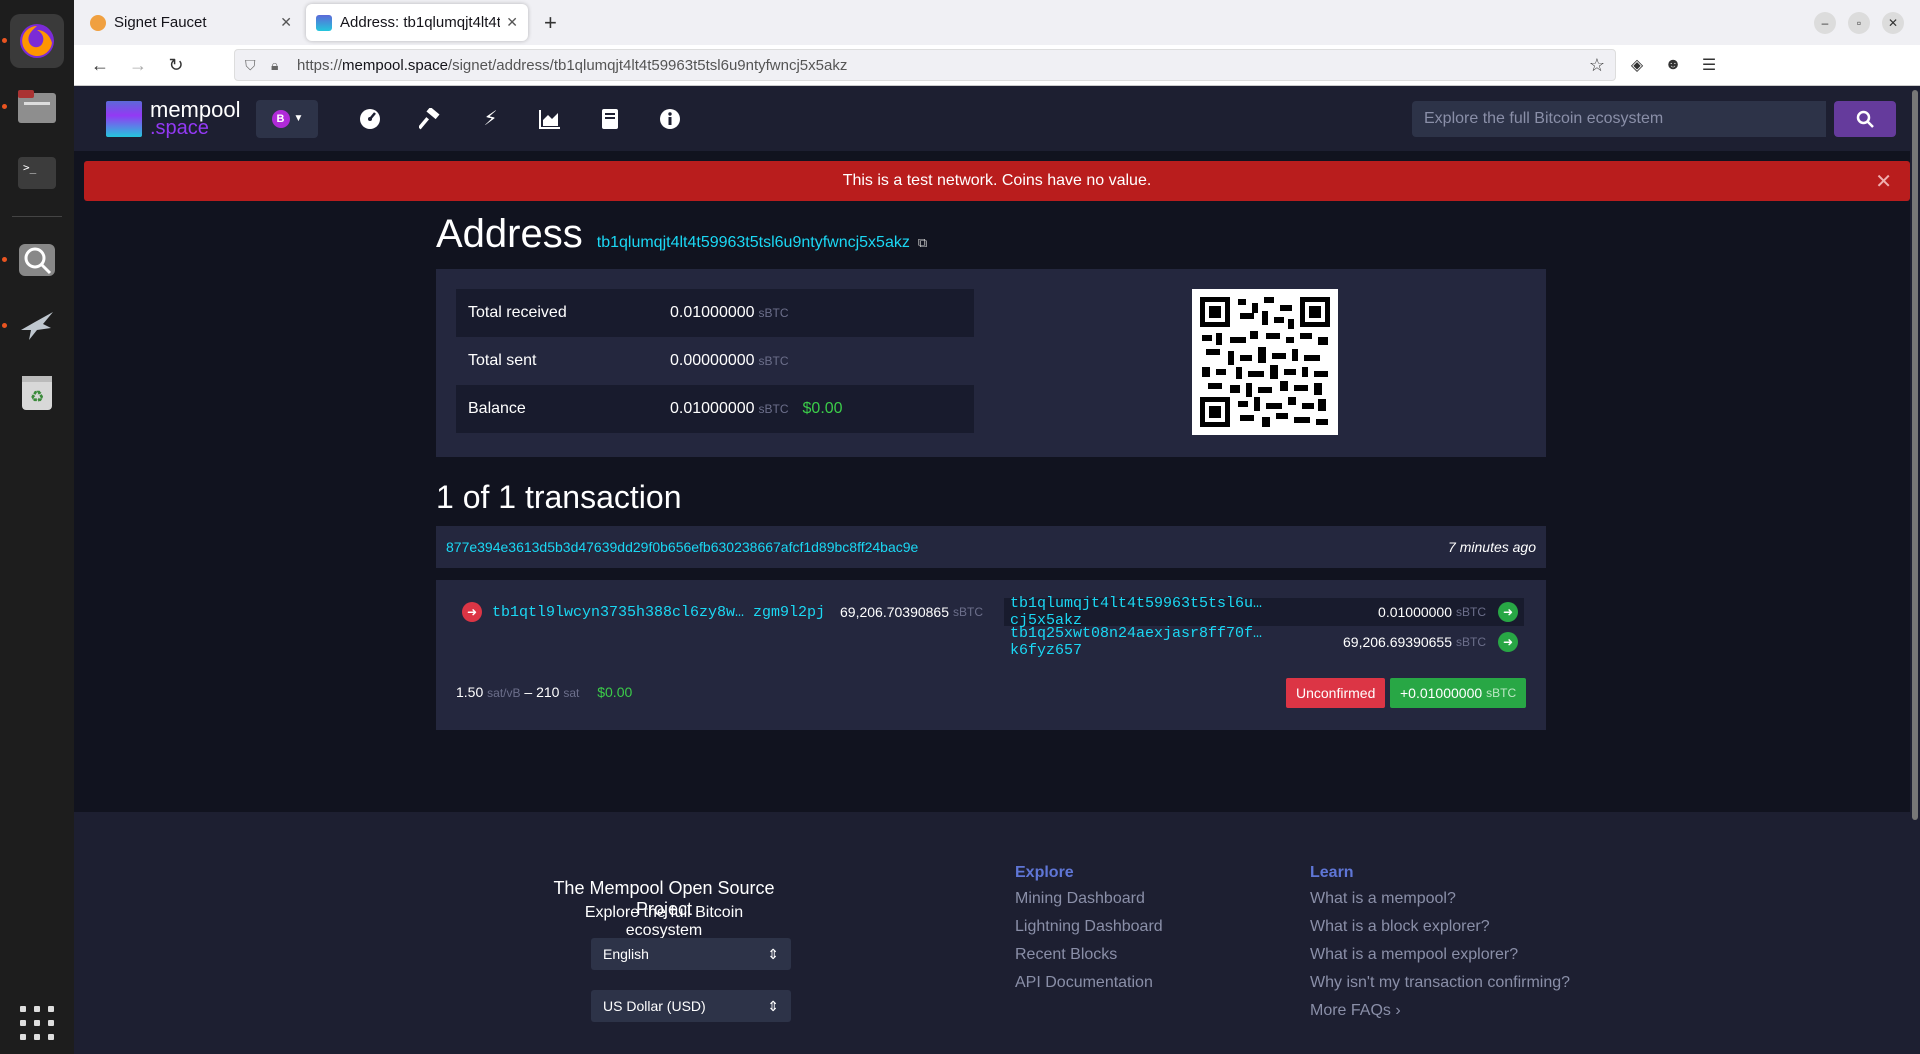 This screenshot has height=1054, width=1920. Describe the element at coordinates (37, 527) in the screenshot. I see `dock: >_ ♻` at that location.